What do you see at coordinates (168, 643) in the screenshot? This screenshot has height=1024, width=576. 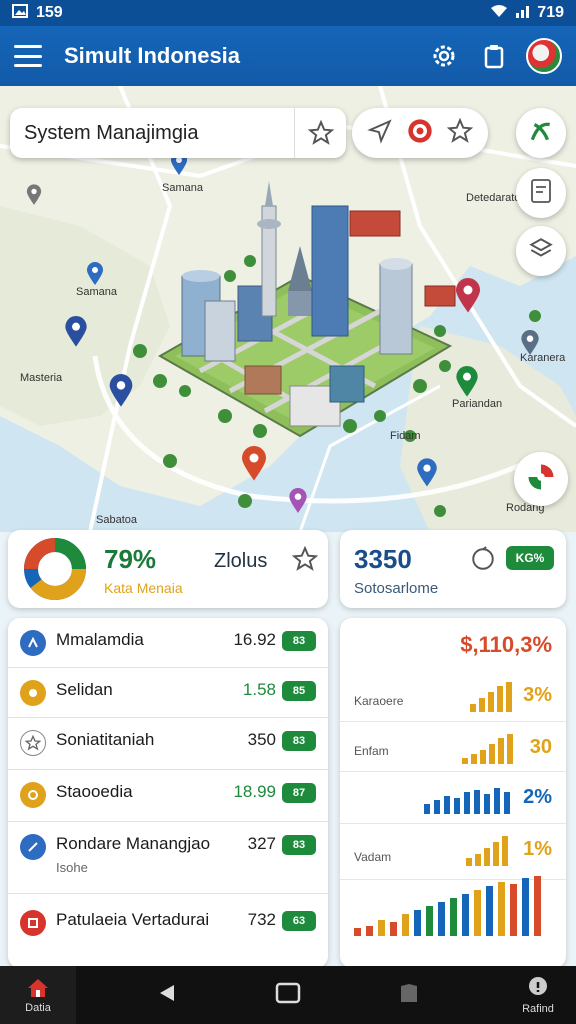 I see `list-item: Mmalamdia 16.92 83` at bounding box center [168, 643].